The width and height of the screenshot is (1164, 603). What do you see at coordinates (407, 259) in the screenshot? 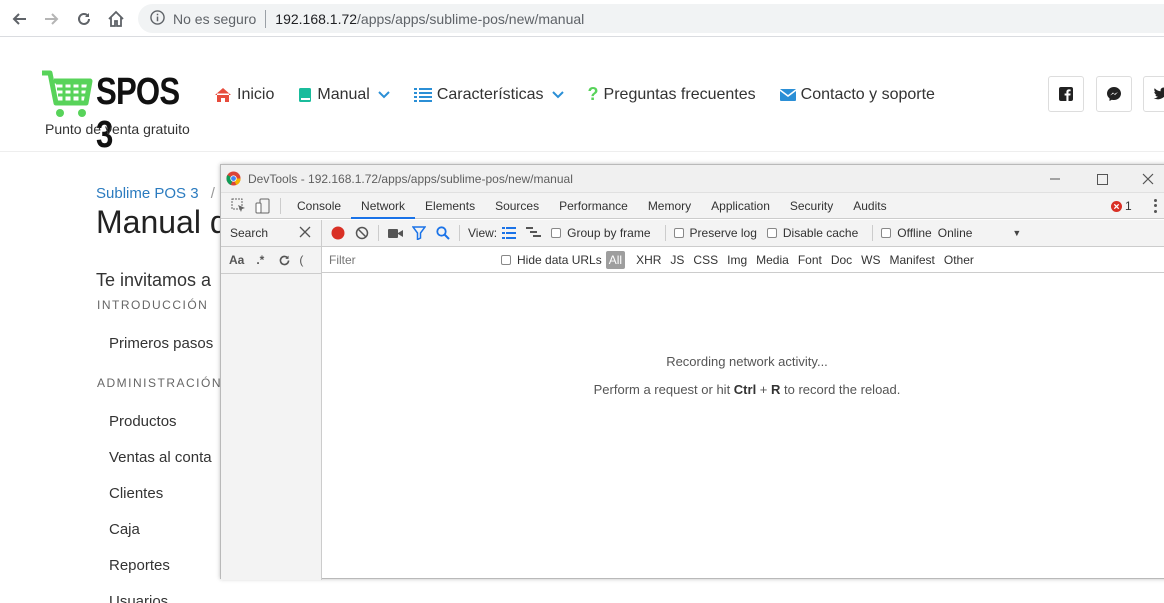
I see `filter-input` at bounding box center [407, 259].